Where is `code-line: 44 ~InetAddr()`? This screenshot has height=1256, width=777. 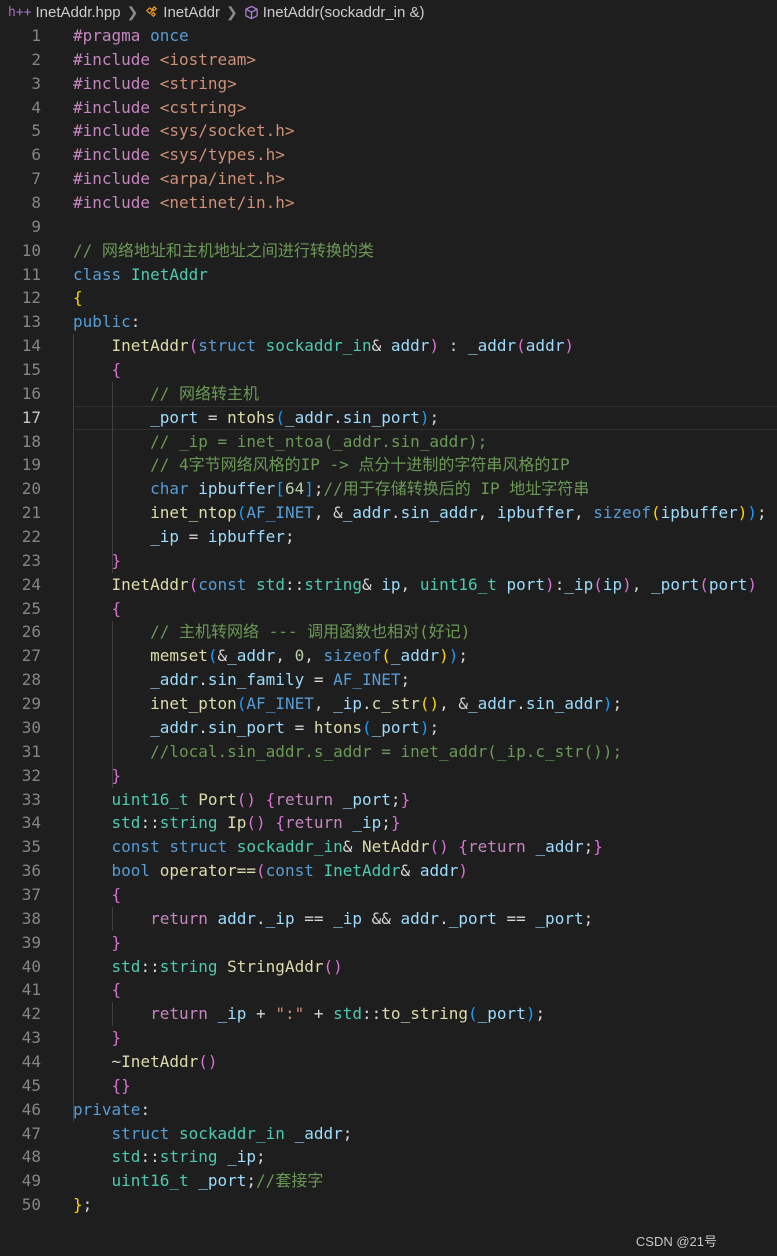
code-line: 44 ~InetAddr() is located at coordinates (388, 1062).